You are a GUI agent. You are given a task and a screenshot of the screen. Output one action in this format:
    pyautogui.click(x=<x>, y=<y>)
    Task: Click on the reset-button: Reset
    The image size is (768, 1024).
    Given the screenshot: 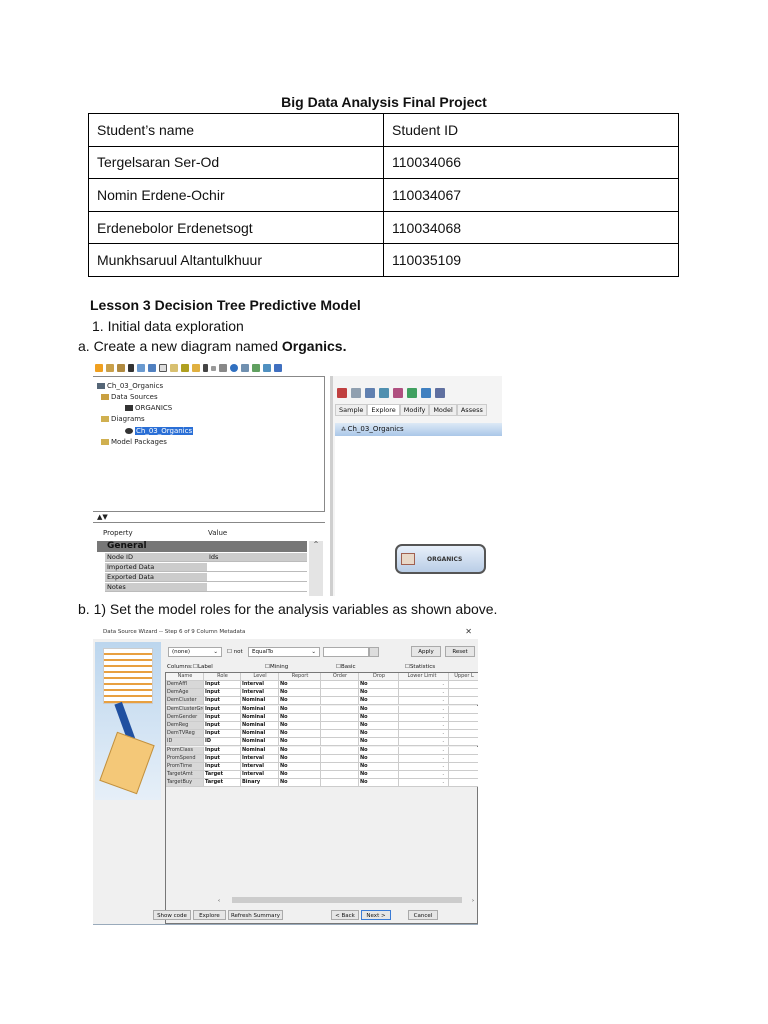 What is the action you would take?
    pyautogui.click(x=460, y=651)
    